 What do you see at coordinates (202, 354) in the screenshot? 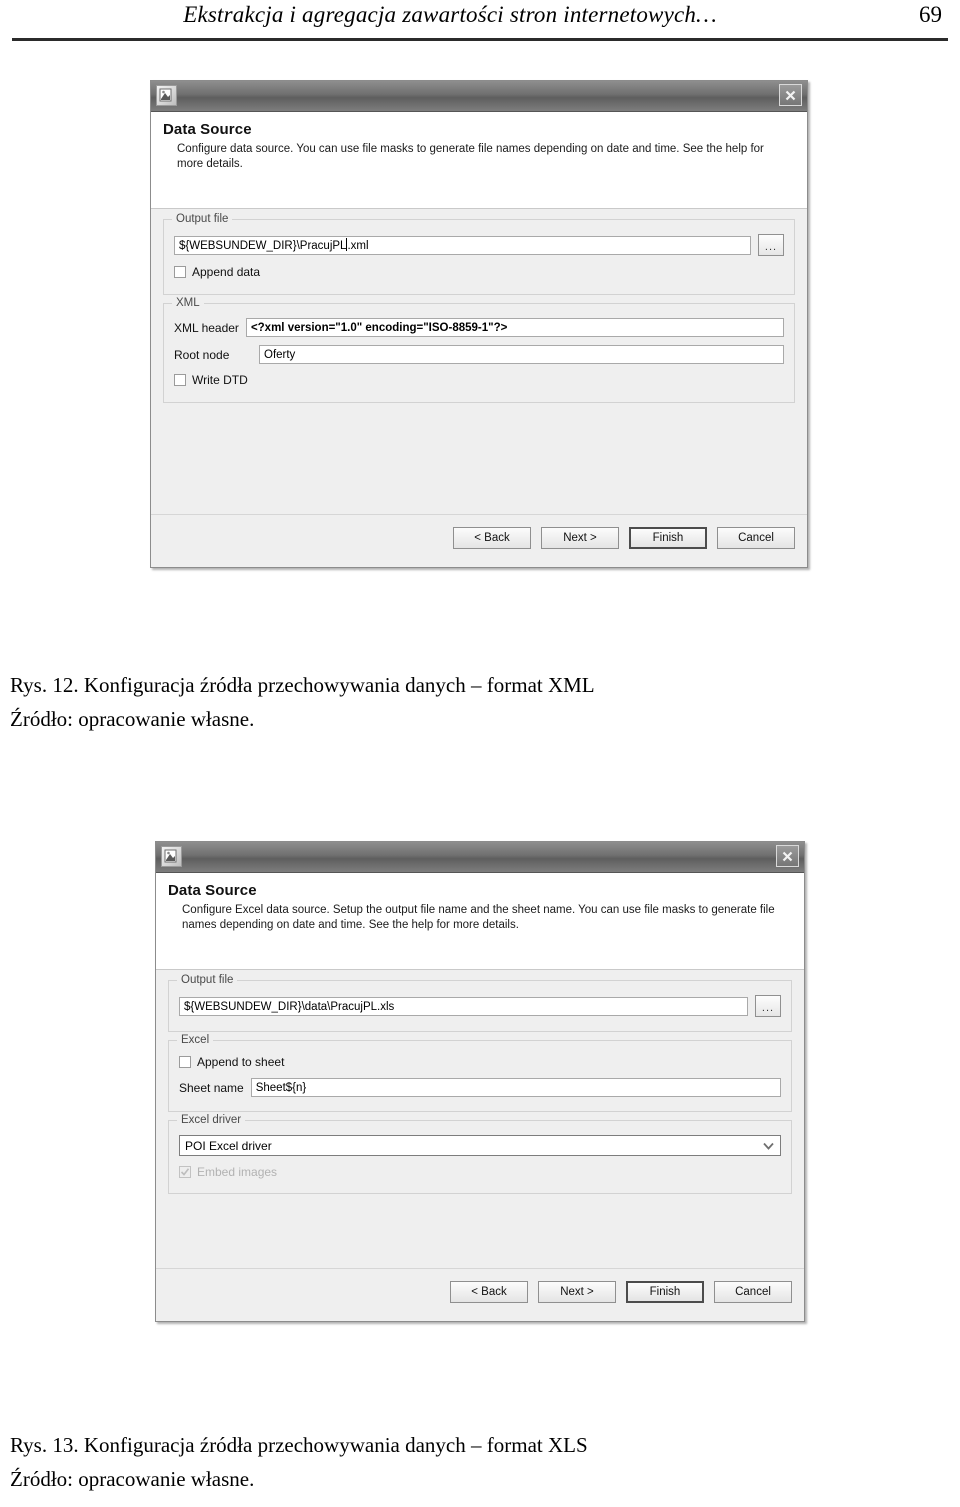
I see `root-node-label: Root node` at bounding box center [202, 354].